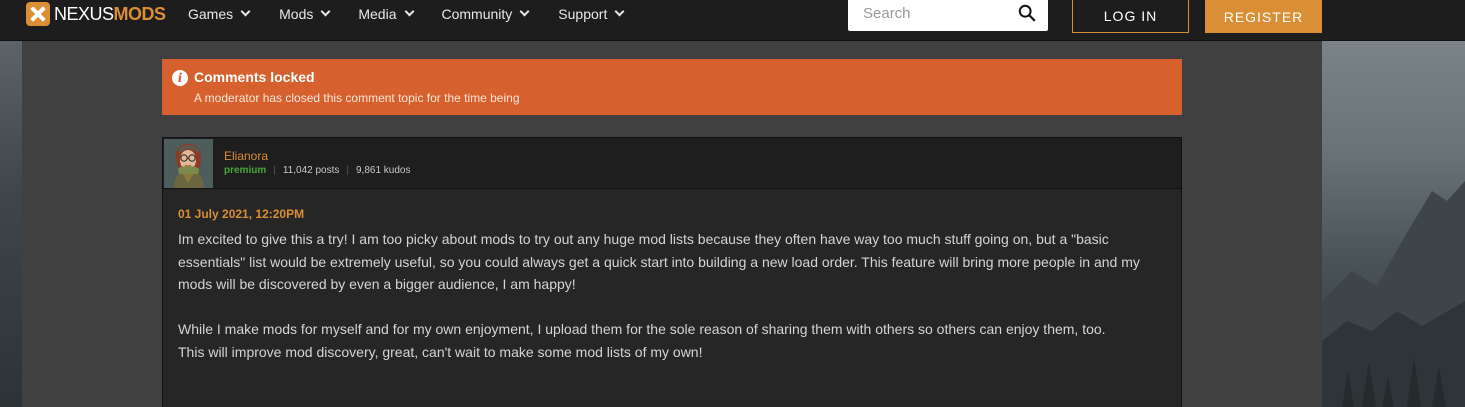 The image size is (1465, 407). I want to click on register-button: REGISTER, so click(1263, 16).